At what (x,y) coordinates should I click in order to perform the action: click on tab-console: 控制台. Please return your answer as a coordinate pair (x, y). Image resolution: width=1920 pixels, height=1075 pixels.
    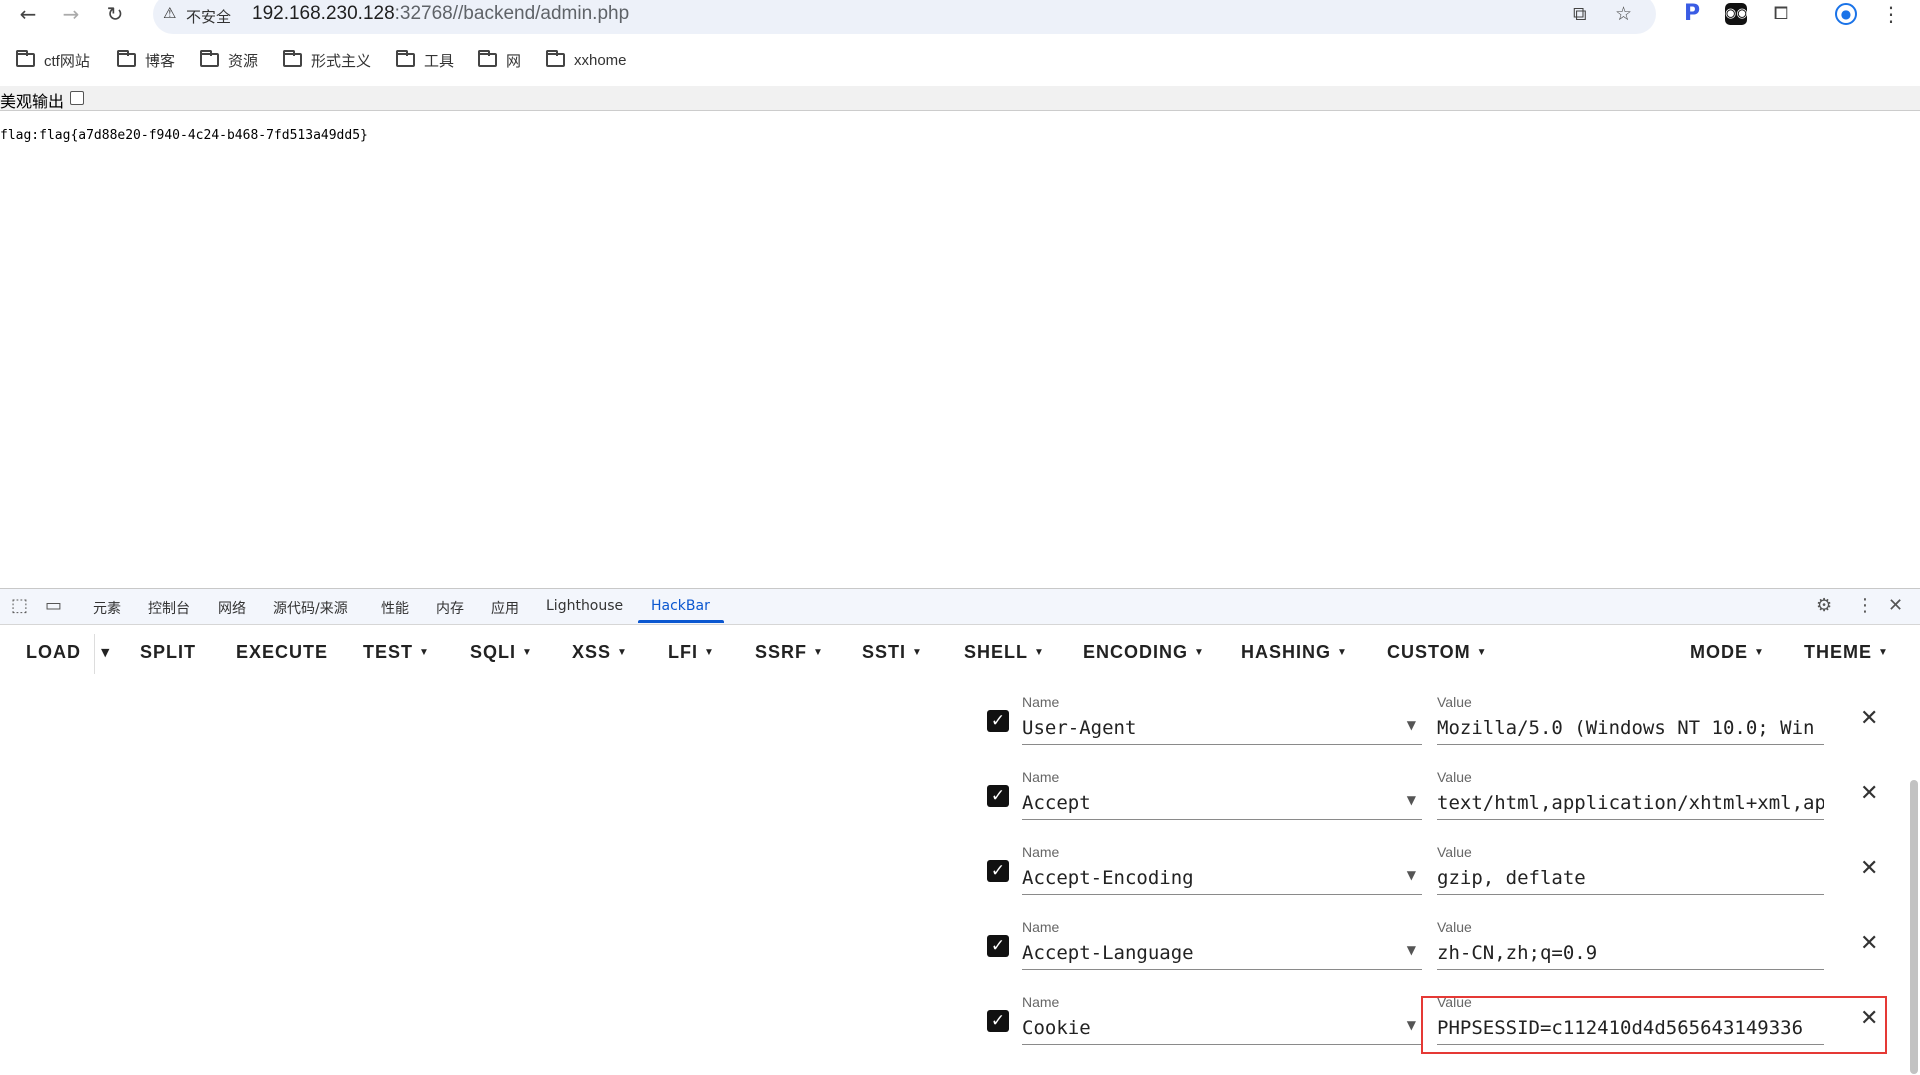
    Looking at the image, I should click on (169, 608).